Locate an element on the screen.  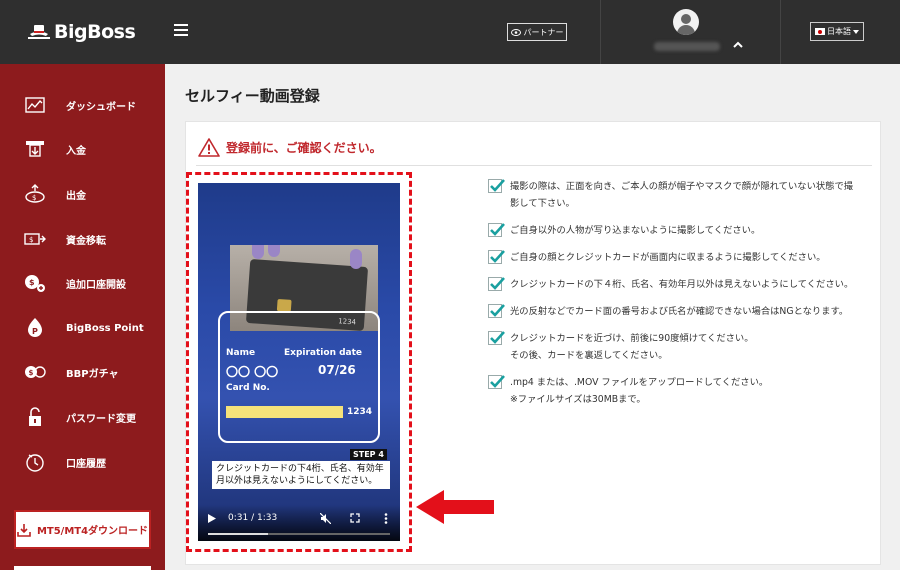
point-icon: P is located at coordinates (35, 328).